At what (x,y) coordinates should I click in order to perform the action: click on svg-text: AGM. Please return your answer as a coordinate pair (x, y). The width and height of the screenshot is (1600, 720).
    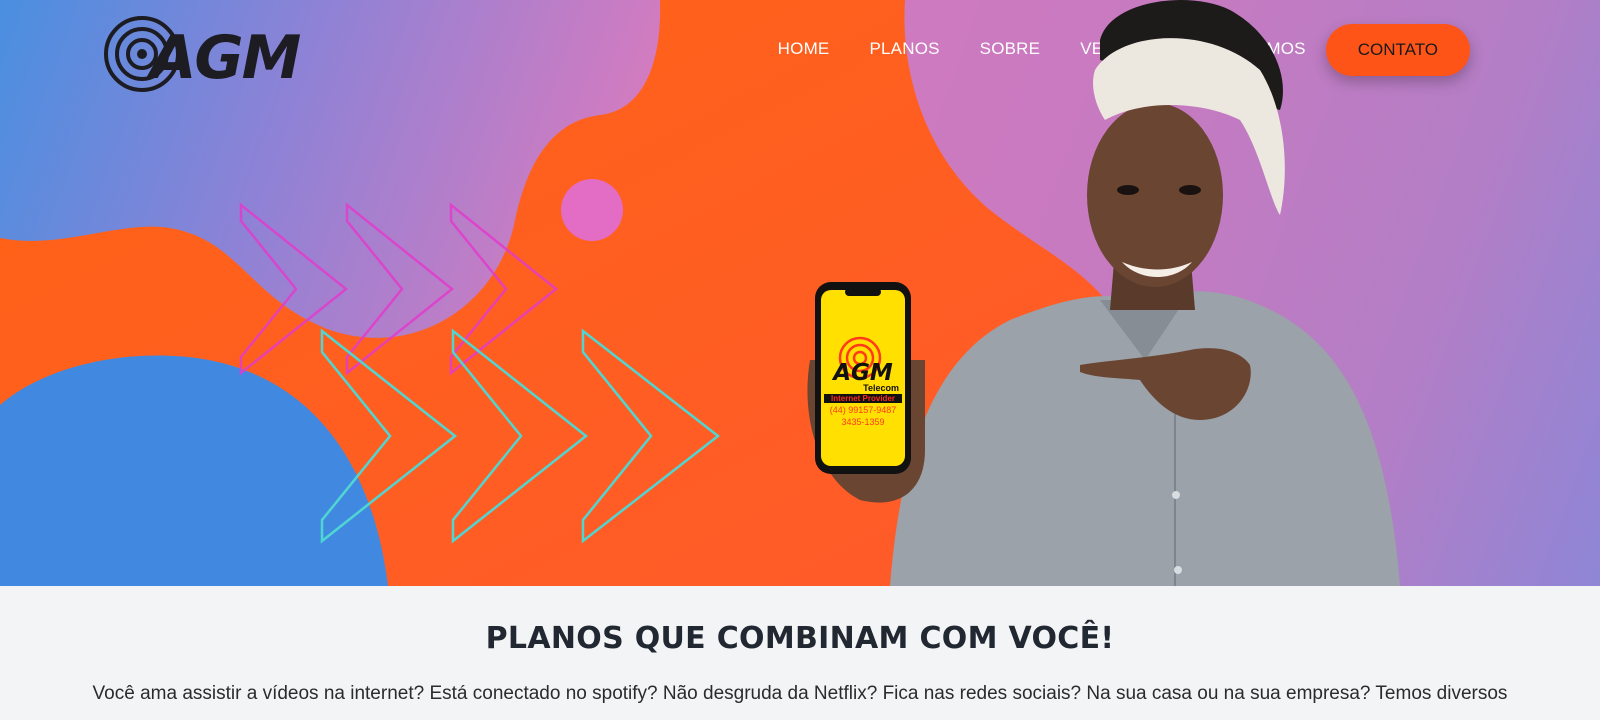
    Looking at the image, I should click on (223, 58).